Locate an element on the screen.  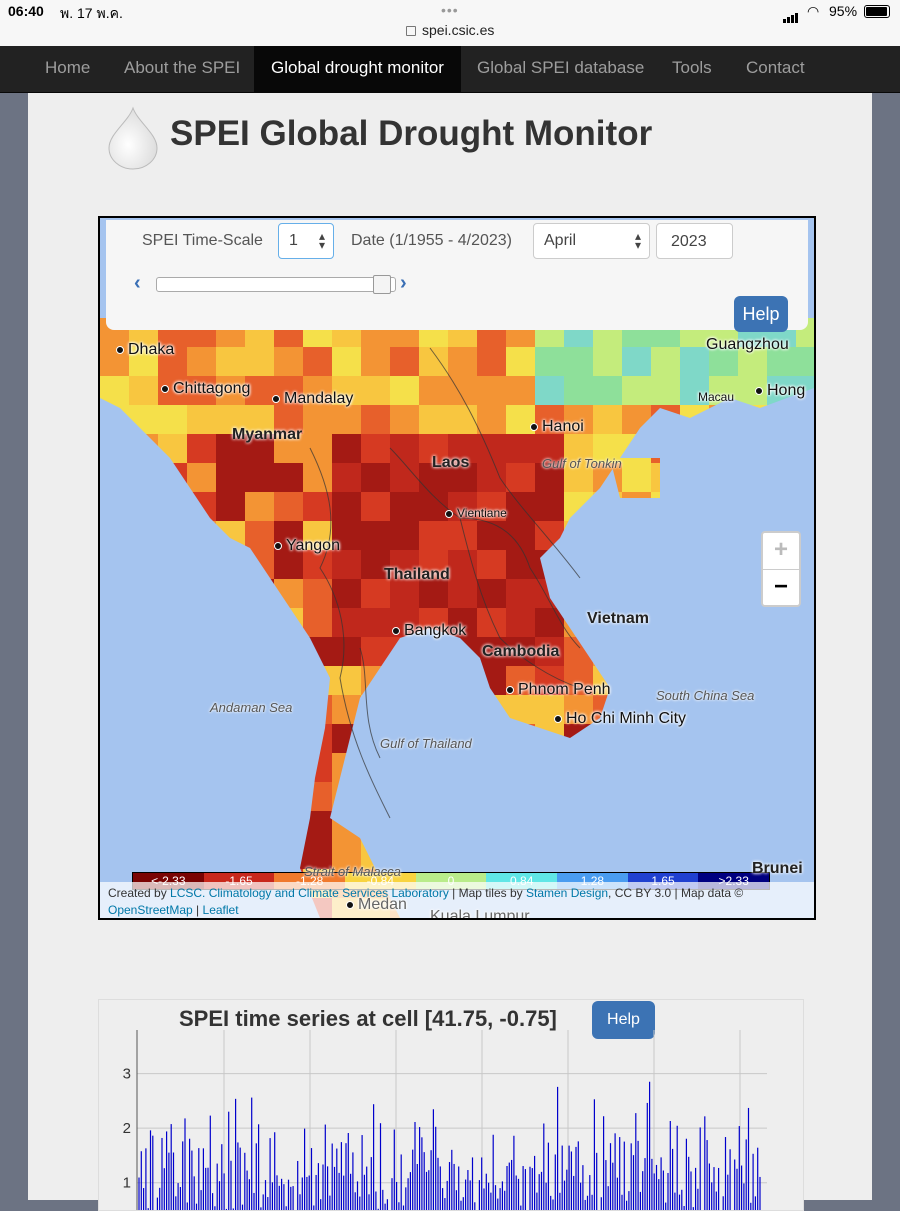
sea-gulf-of-tonkin: Gulf of Tonkin is located at coordinates (582, 463).